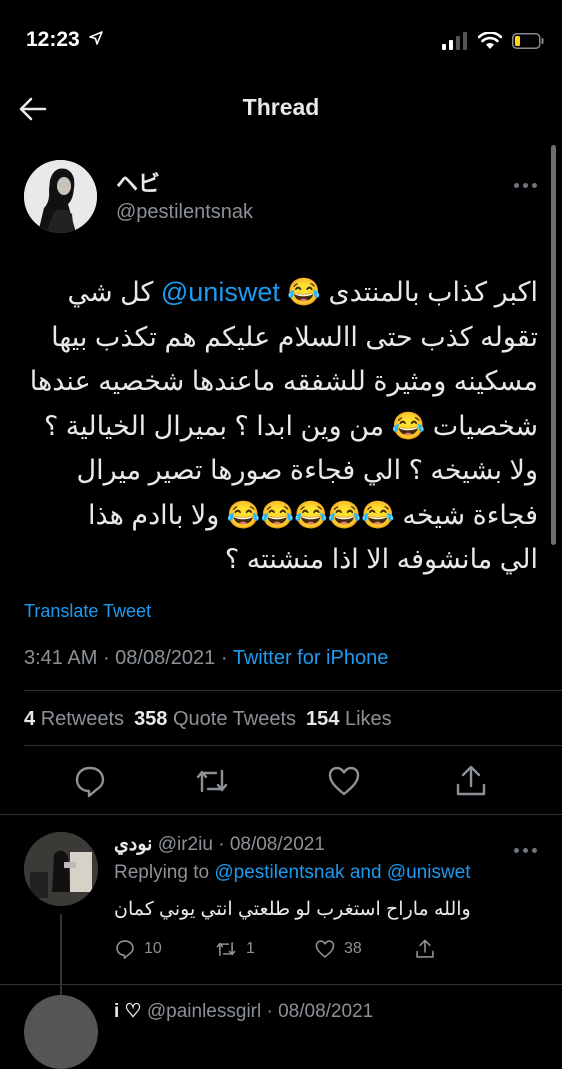  Describe the element at coordinates (133, 844) in the screenshot. I see `reply-display-name: نودي` at that location.